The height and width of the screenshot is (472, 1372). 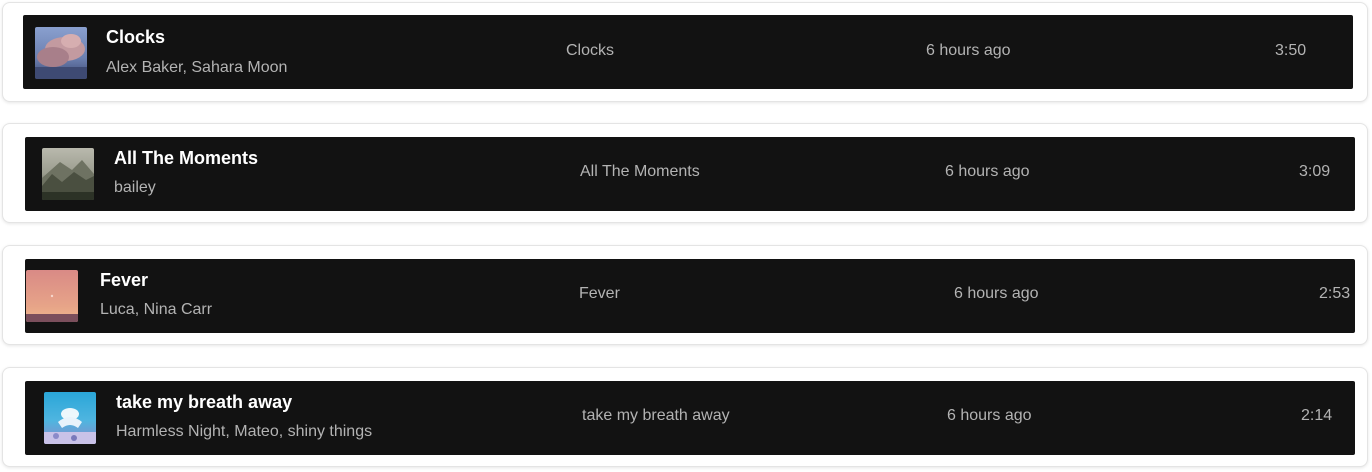 What do you see at coordinates (186, 158) in the screenshot?
I see `track-title: All The Moments` at bounding box center [186, 158].